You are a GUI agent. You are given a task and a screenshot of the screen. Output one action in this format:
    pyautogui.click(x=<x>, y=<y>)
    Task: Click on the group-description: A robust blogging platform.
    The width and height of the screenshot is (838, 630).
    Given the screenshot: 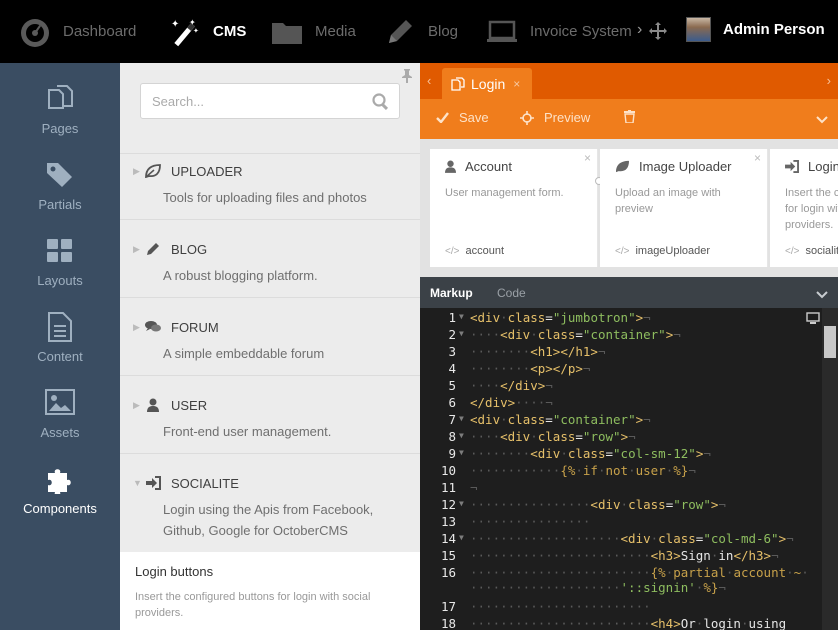 What is the action you would take?
    pyautogui.click(x=240, y=275)
    